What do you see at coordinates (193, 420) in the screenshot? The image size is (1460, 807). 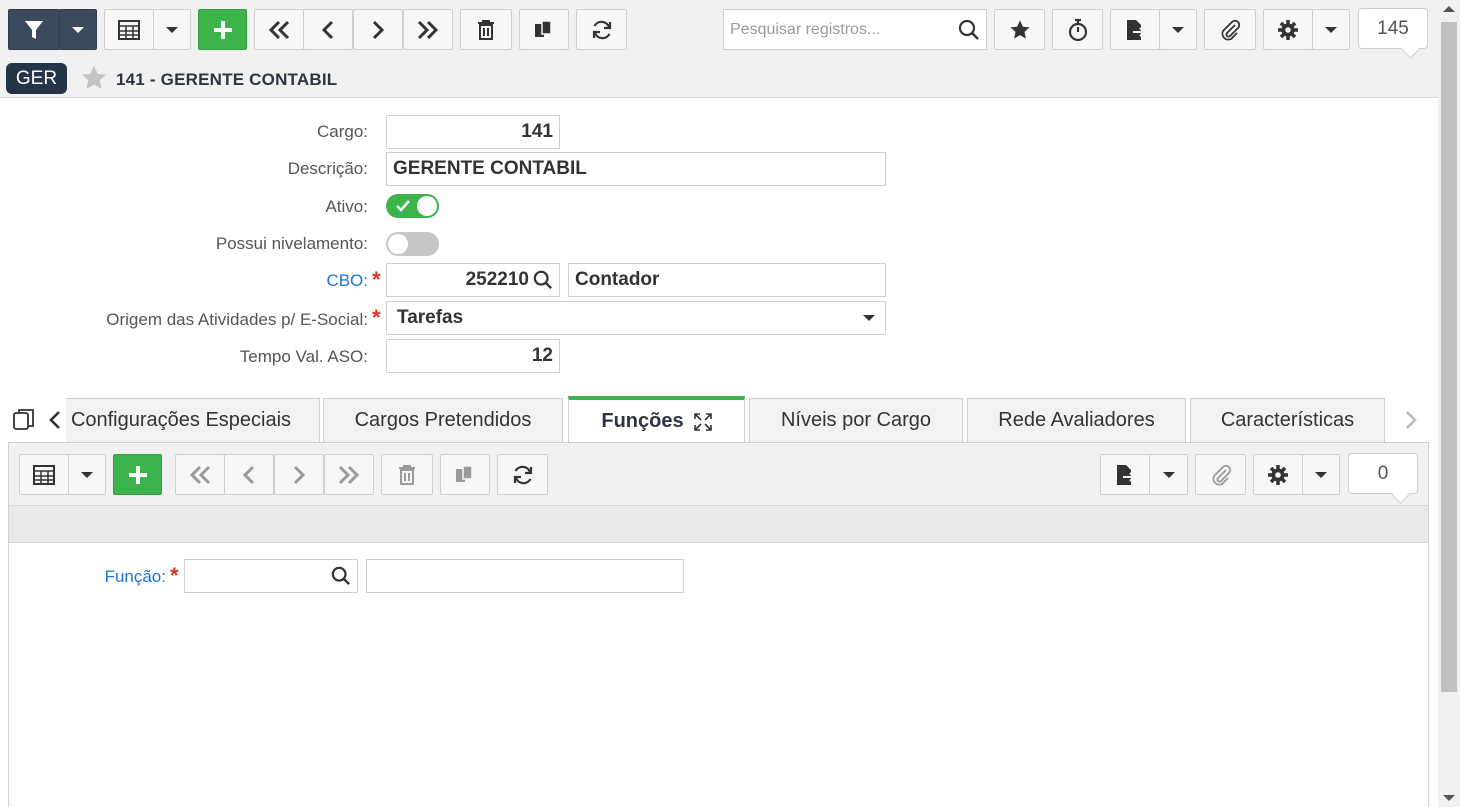 I see `tab-configuracoes-especiais: Configurações Especiais` at bounding box center [193, 420].